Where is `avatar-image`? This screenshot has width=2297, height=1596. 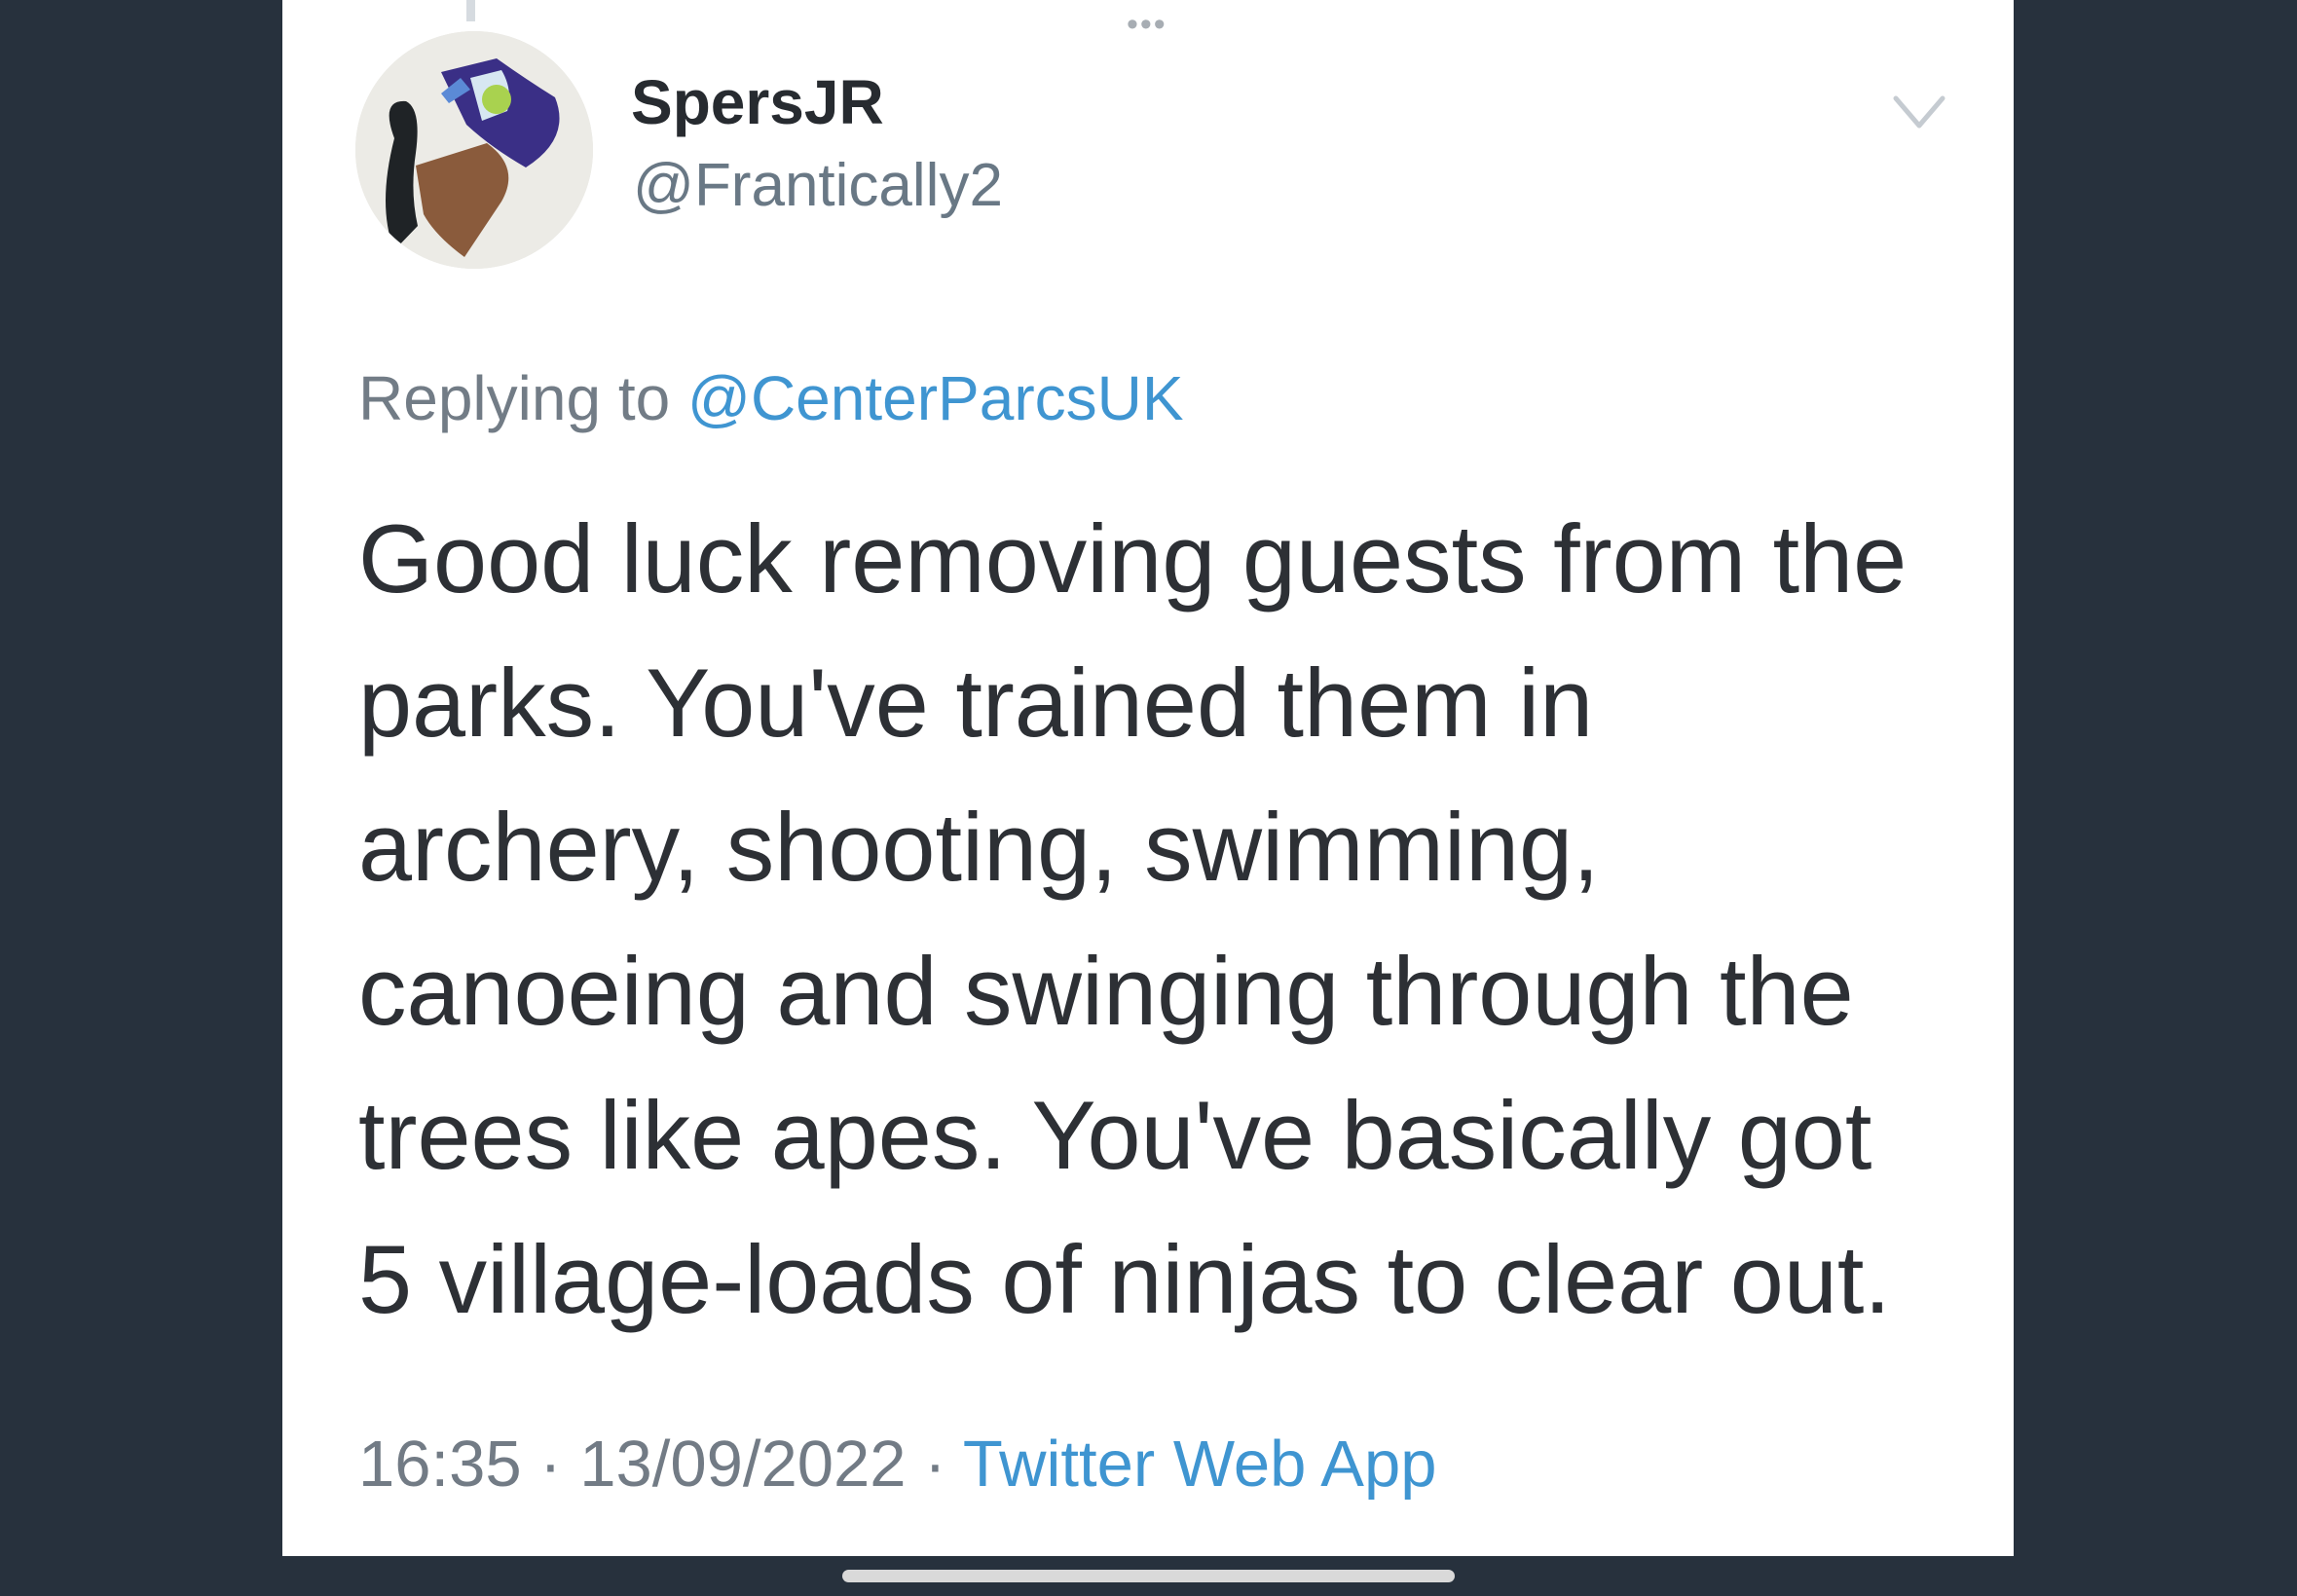 avatar-image is located at coordinates (474, 150).